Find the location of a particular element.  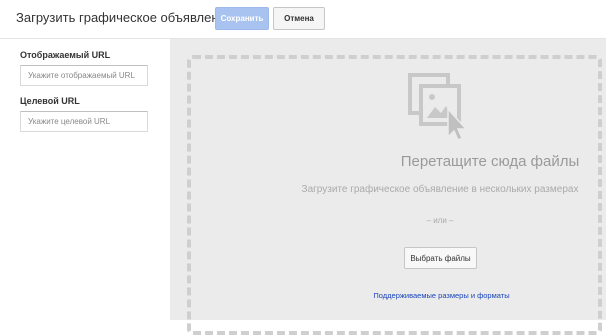

save-button: Сохранить is located at coordinates (242, 18).